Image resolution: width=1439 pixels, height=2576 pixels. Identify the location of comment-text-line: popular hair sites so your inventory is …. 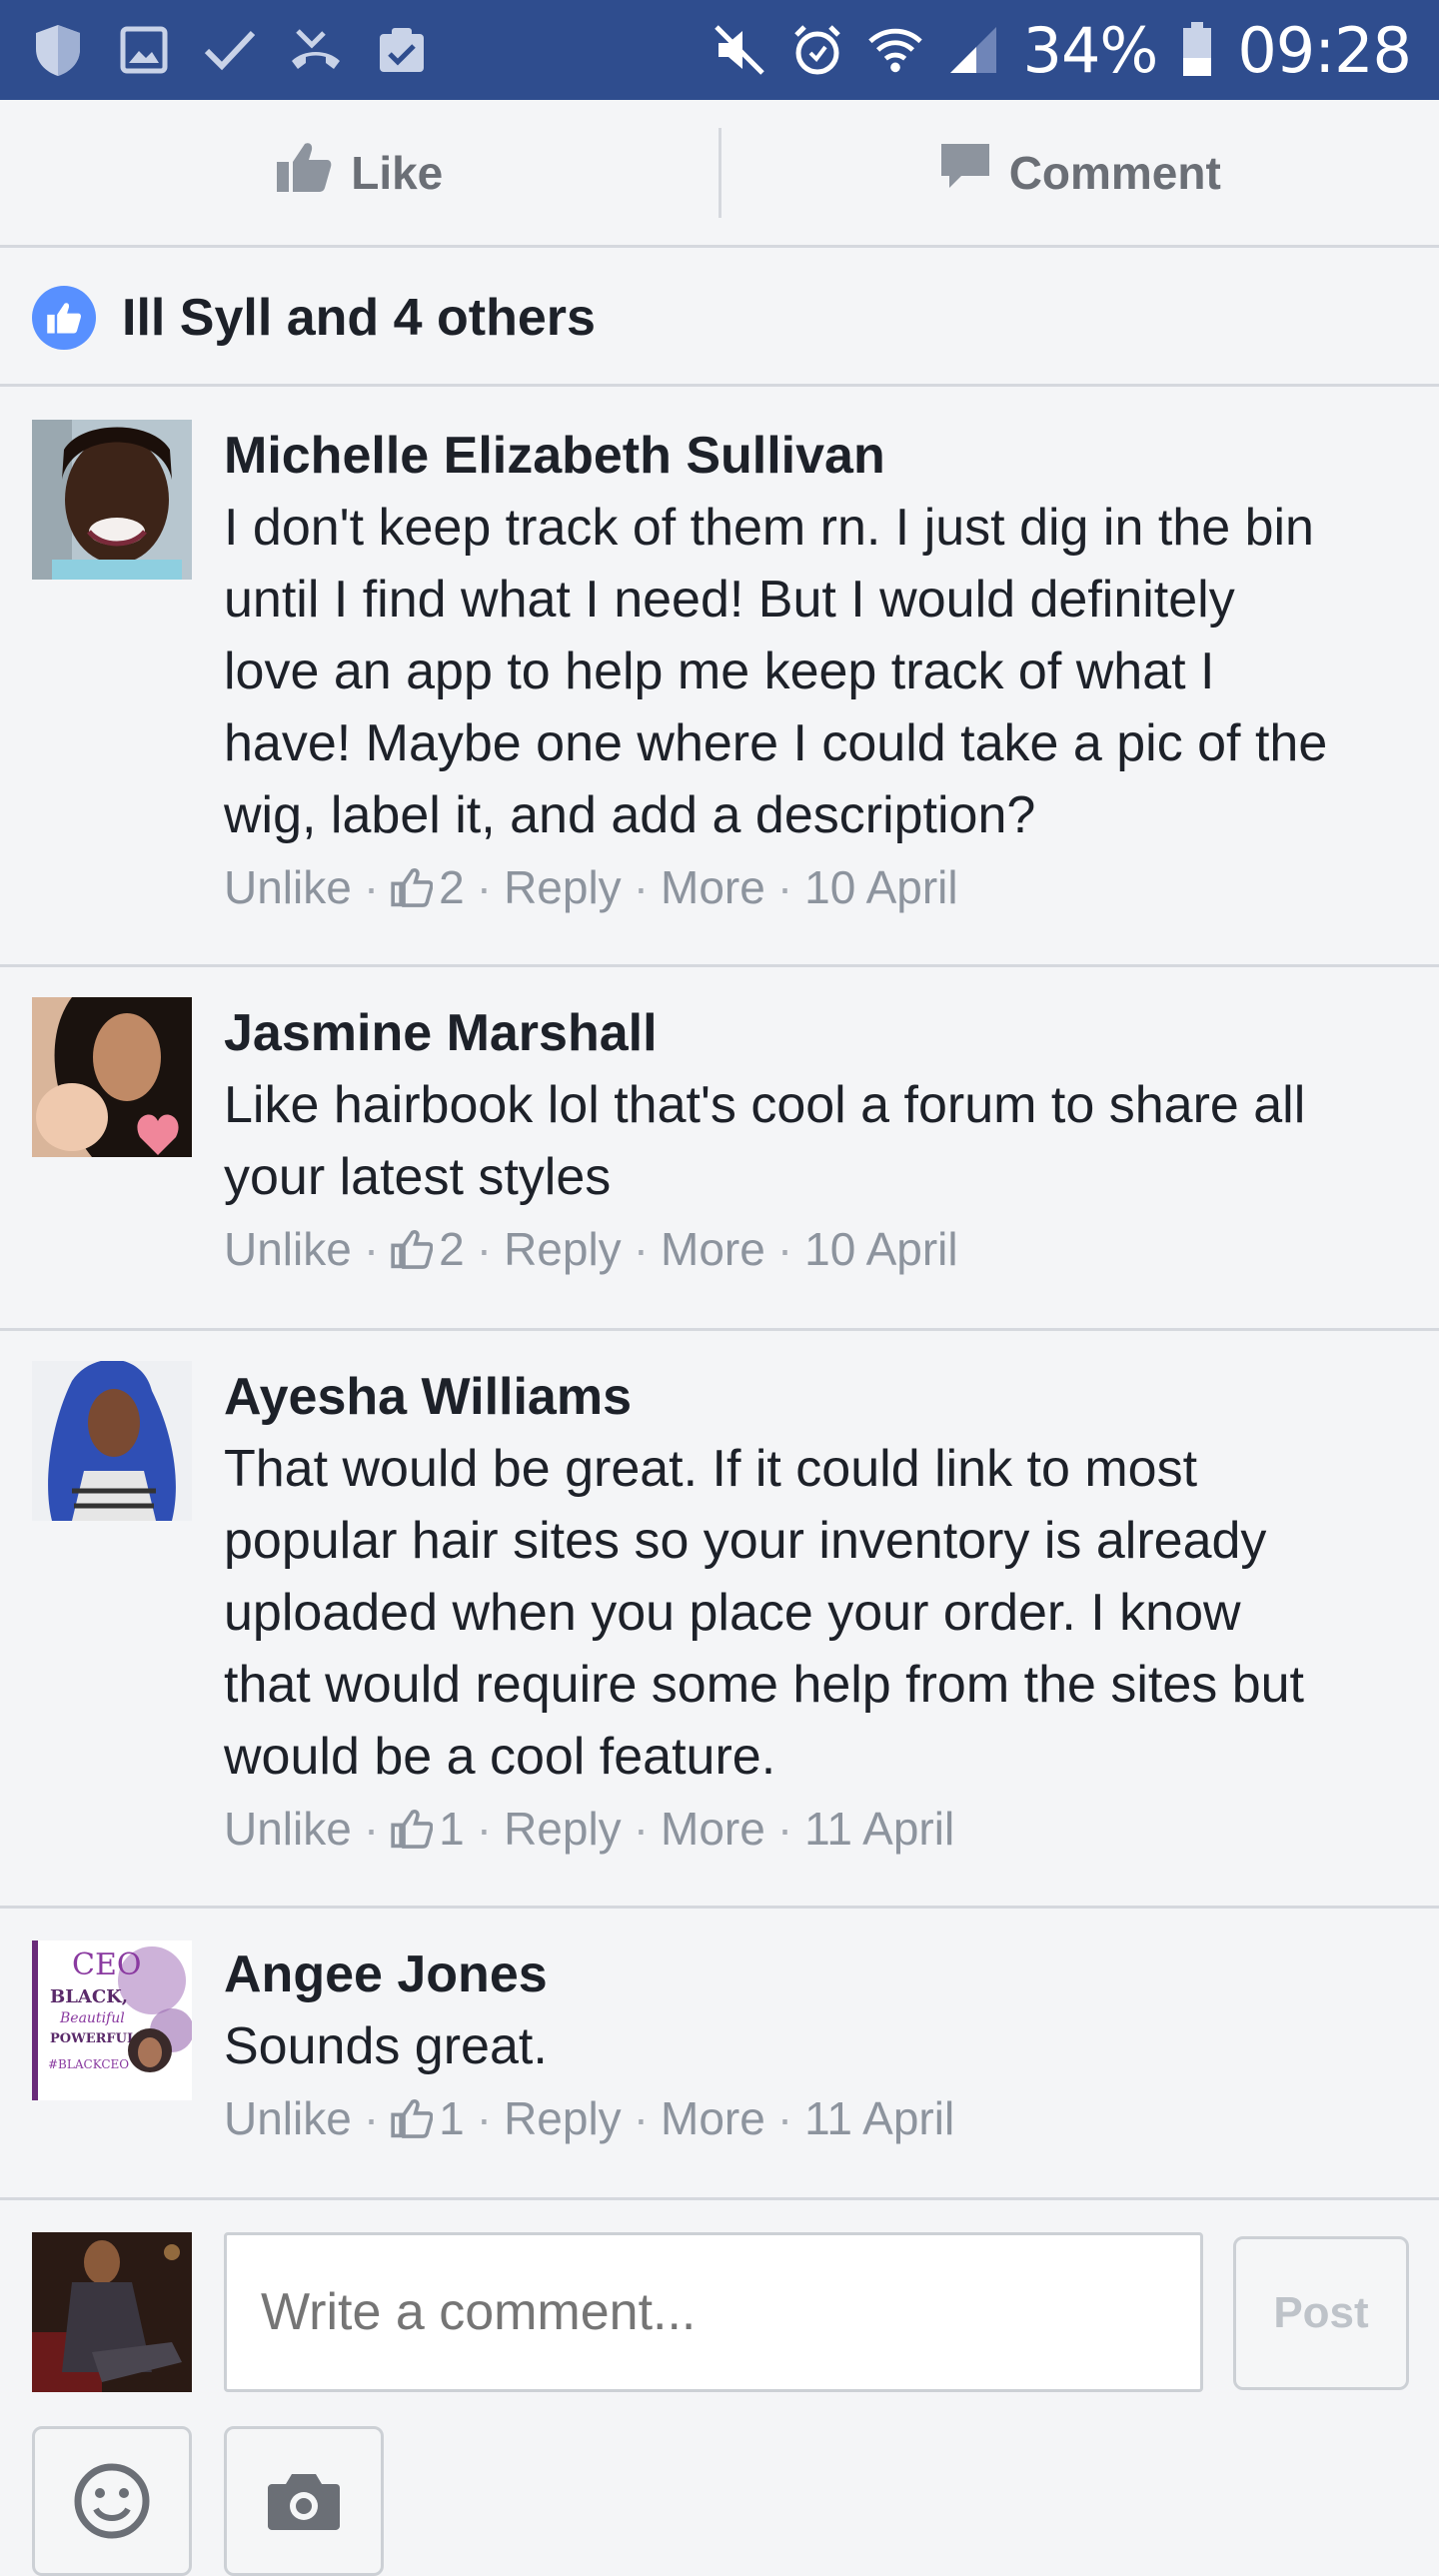
(816, 1541).